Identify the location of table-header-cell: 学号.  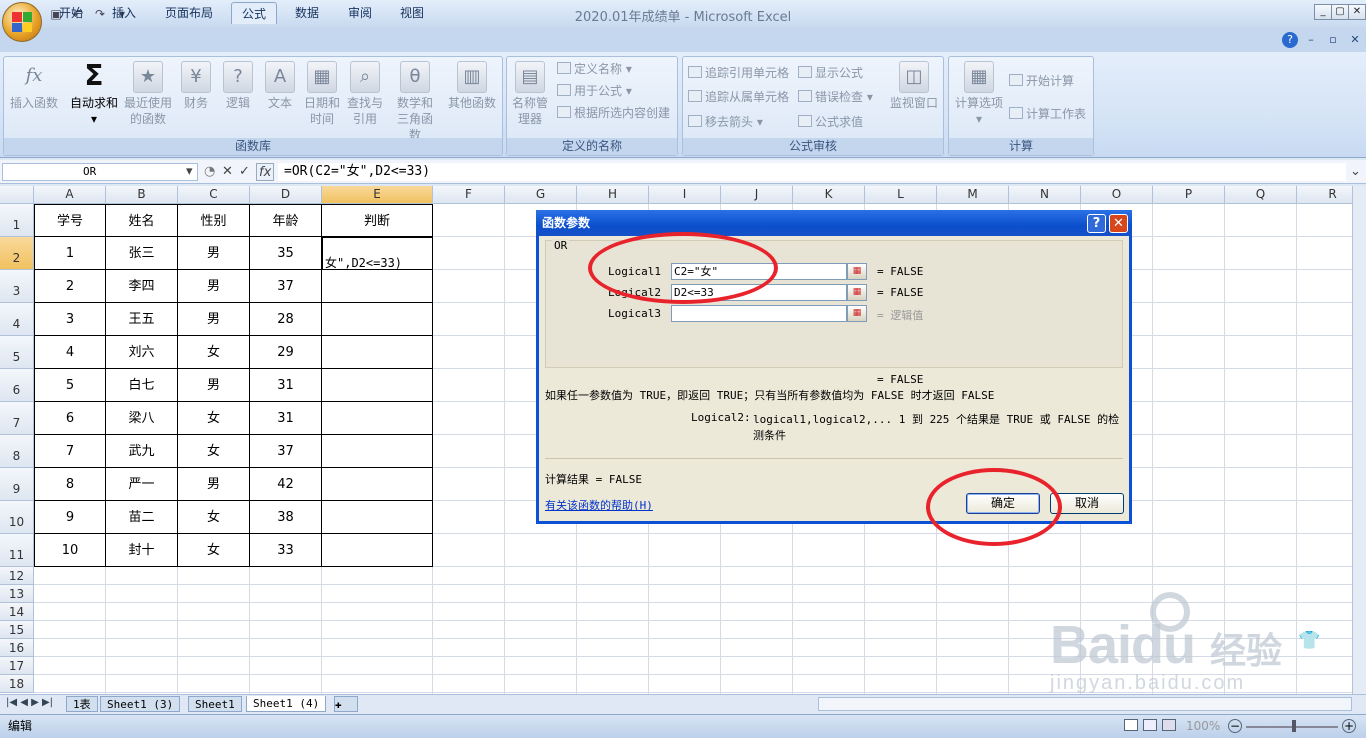
(70, 220).